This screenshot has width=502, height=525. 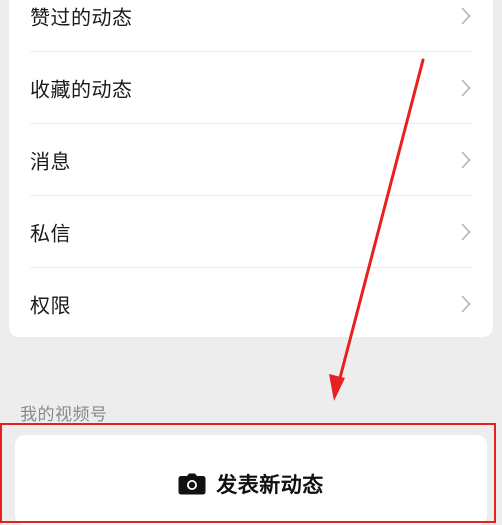 What do you see at coordinates (251, 302) in the screenshot?
I see `menu-item-permissions: 权限` at bounding box center [251, 302].